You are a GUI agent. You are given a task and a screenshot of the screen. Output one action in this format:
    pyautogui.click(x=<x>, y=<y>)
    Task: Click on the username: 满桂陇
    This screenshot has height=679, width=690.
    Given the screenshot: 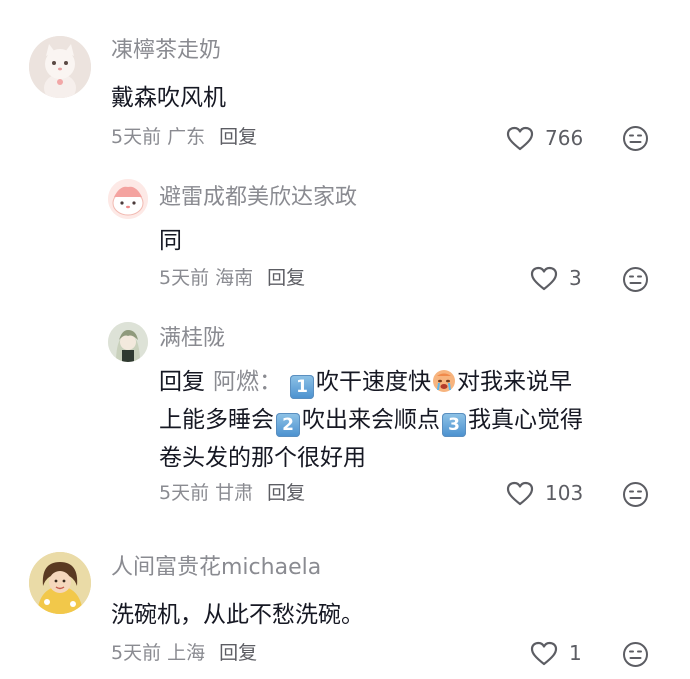 What is the action you would take?
    pyautogui.click(x=192, y=339)
    